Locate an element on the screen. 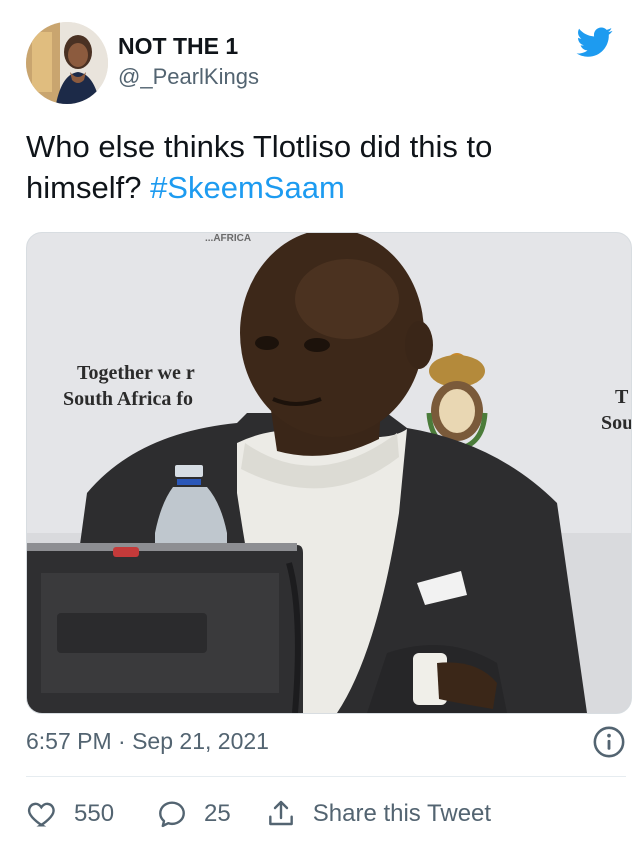 This screenshot has height=847, width=634. author-names: NOT THE 1 @_PearlKings is located at coordinates (188, 62).